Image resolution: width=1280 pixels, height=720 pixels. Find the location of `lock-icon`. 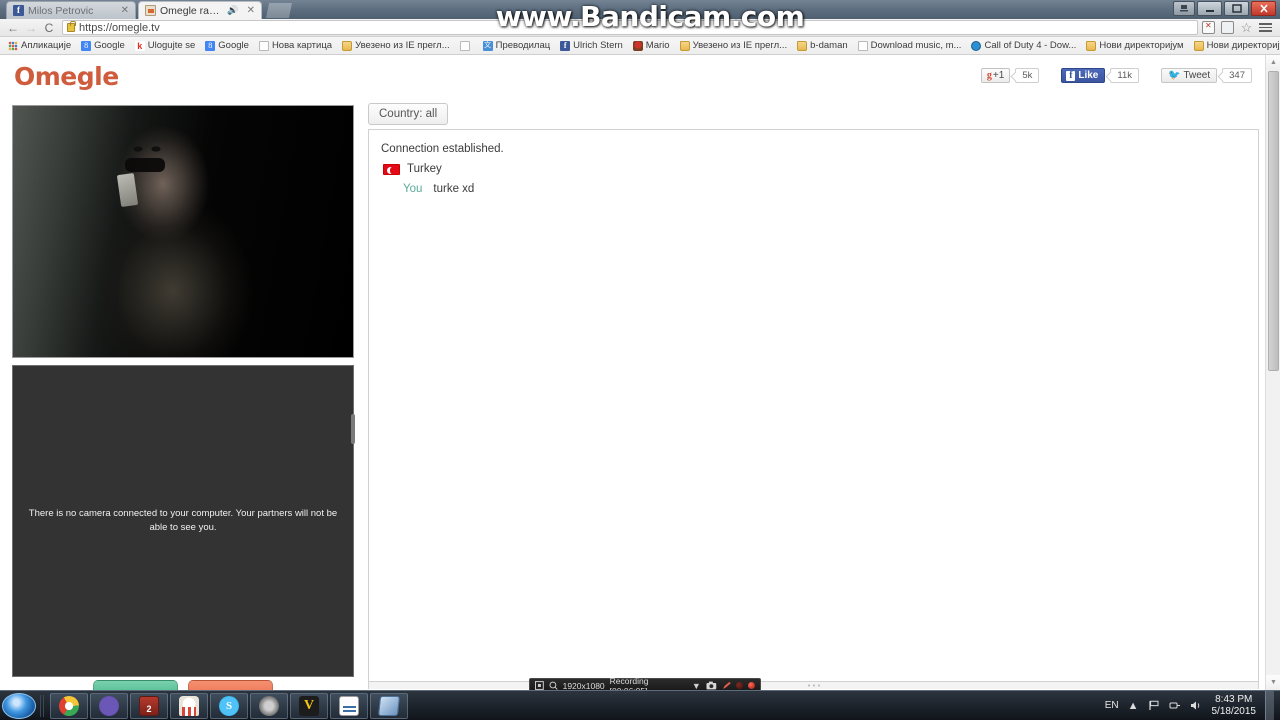

lock-icon is located at coordinates (71, 26).